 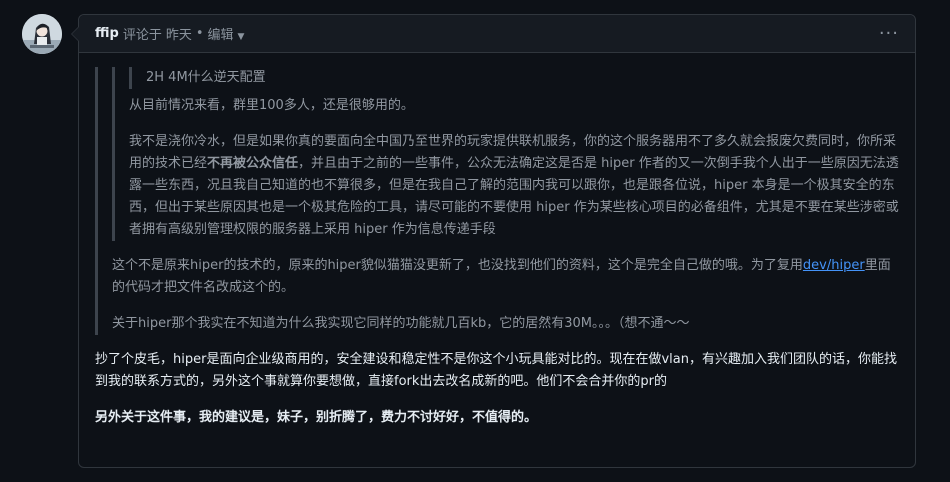 I want to click on comment-header: ffip 评论于 昨天 • 编辑 ▼ ···, so click(x=497, y=34).